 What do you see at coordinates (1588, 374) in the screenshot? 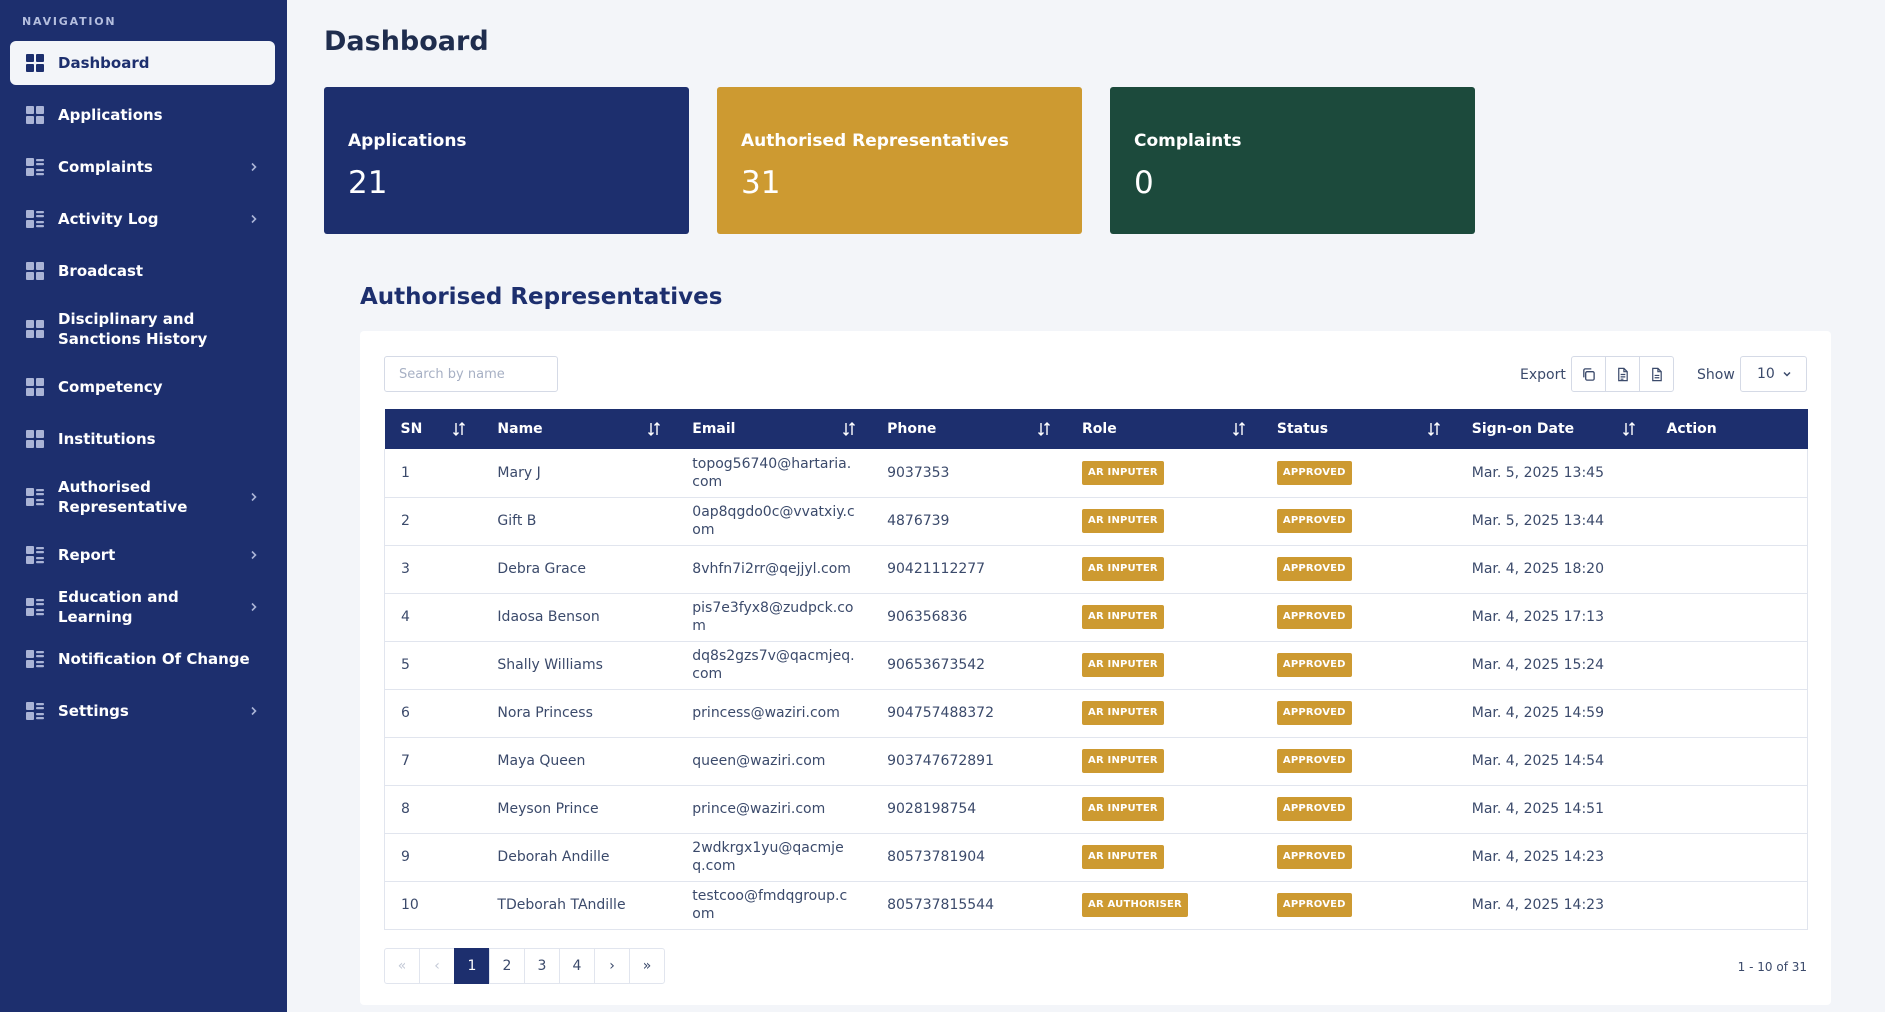
I see `copy-button` at bounding box center [1588, 374].